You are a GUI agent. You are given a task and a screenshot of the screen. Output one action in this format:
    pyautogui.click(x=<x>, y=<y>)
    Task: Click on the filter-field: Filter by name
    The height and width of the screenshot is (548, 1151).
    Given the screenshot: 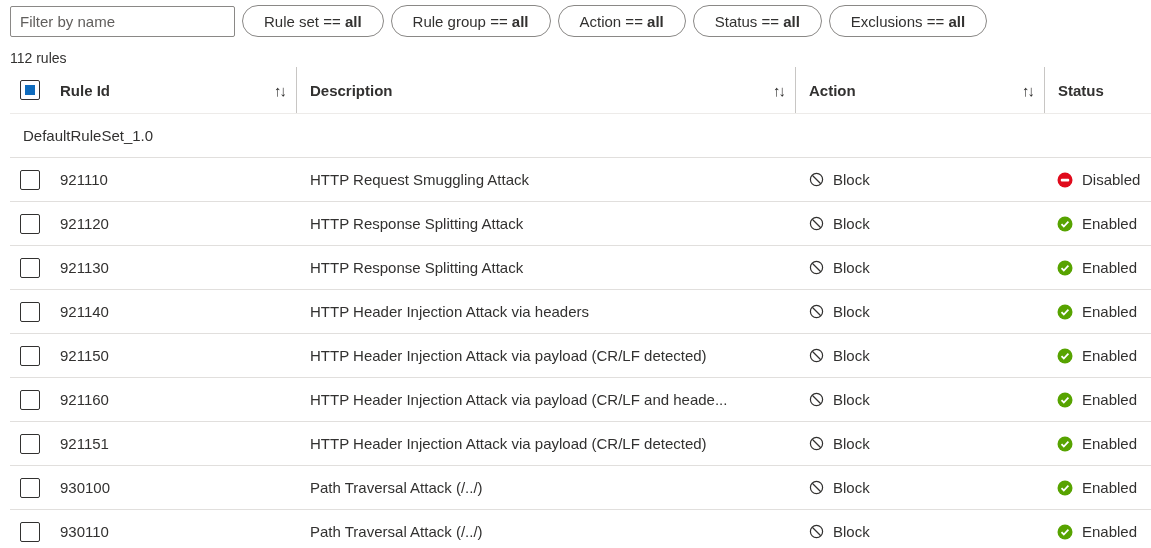 What is the action you would take?
    pyautogui.click(x=122, y=21)
    